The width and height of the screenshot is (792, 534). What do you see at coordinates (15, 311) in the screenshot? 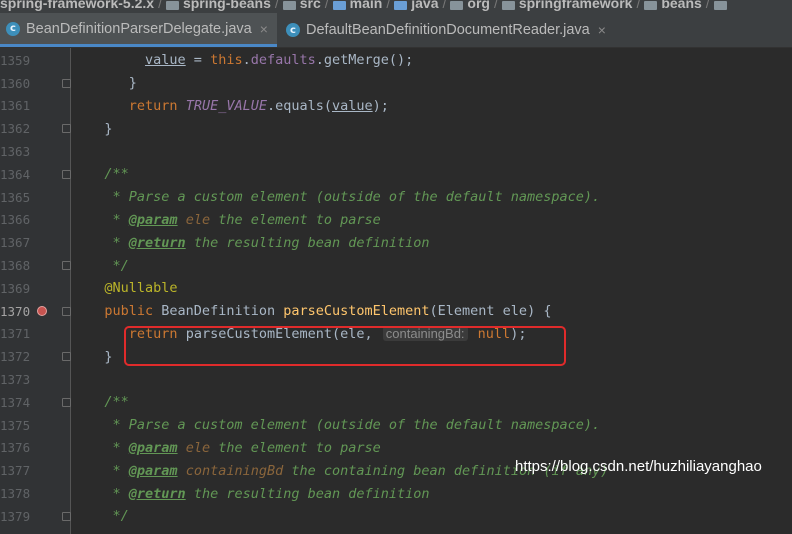
I see `line-number: 1370` at bounding box center [15, 311].